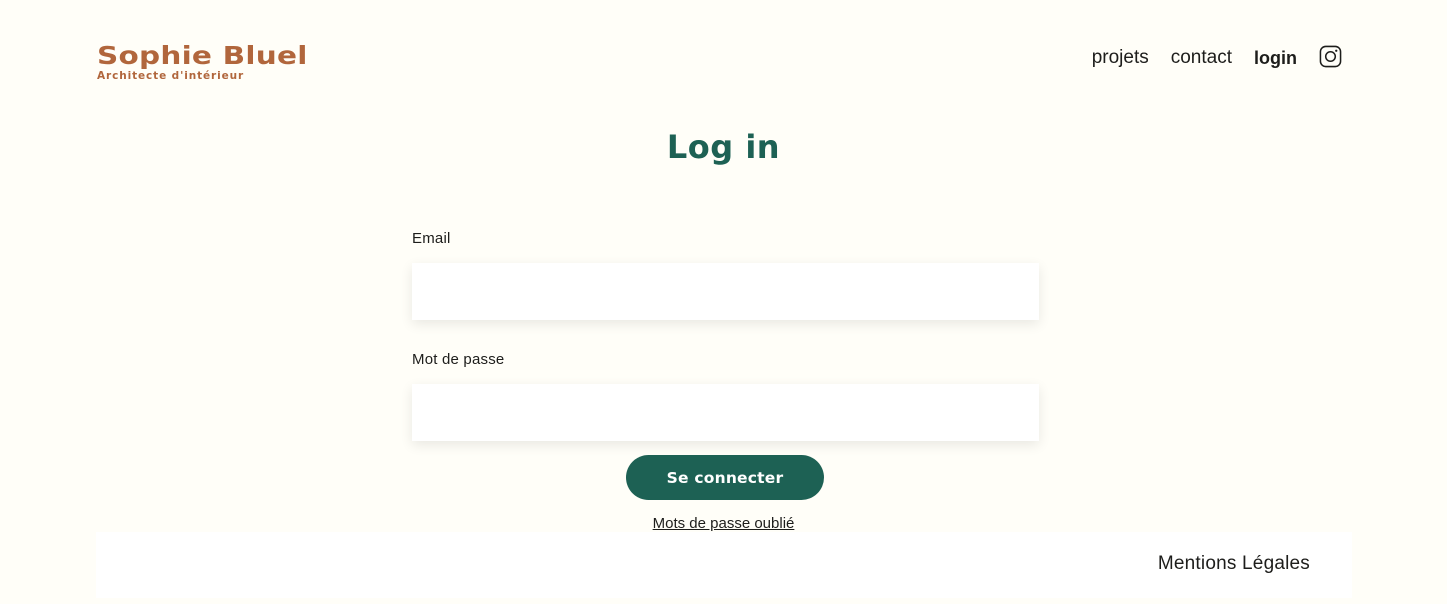  What do you see at coordinates (725, 412) in the screenshot?
I see `password-field` at bounding box center [725, 412].